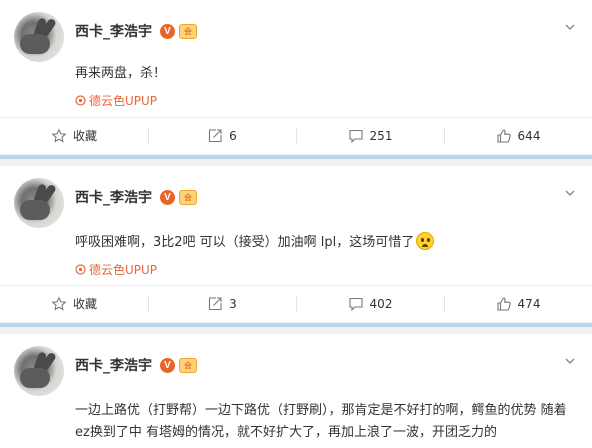 The image size is (592, 448). I want to click on action-bar: 收藏 3 402 474, so click(296, 303).